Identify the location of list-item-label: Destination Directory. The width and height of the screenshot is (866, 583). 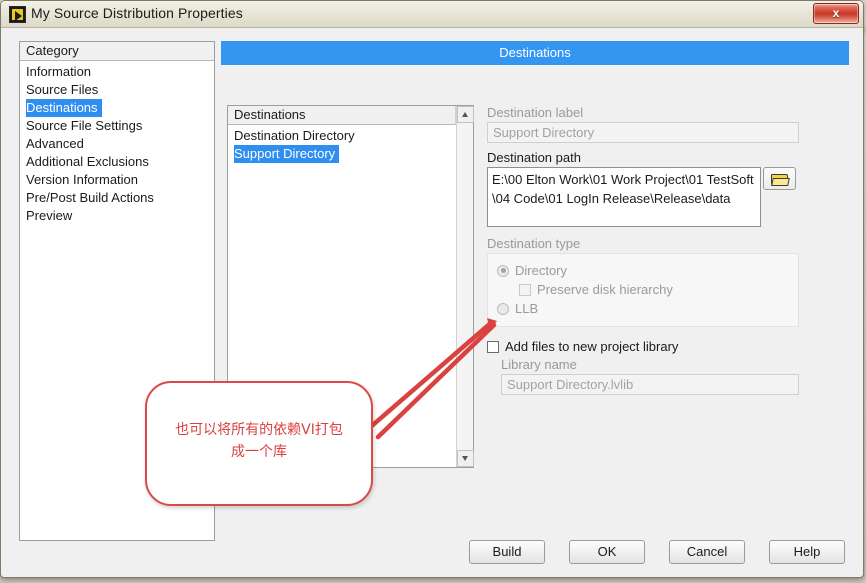
(294, 135).